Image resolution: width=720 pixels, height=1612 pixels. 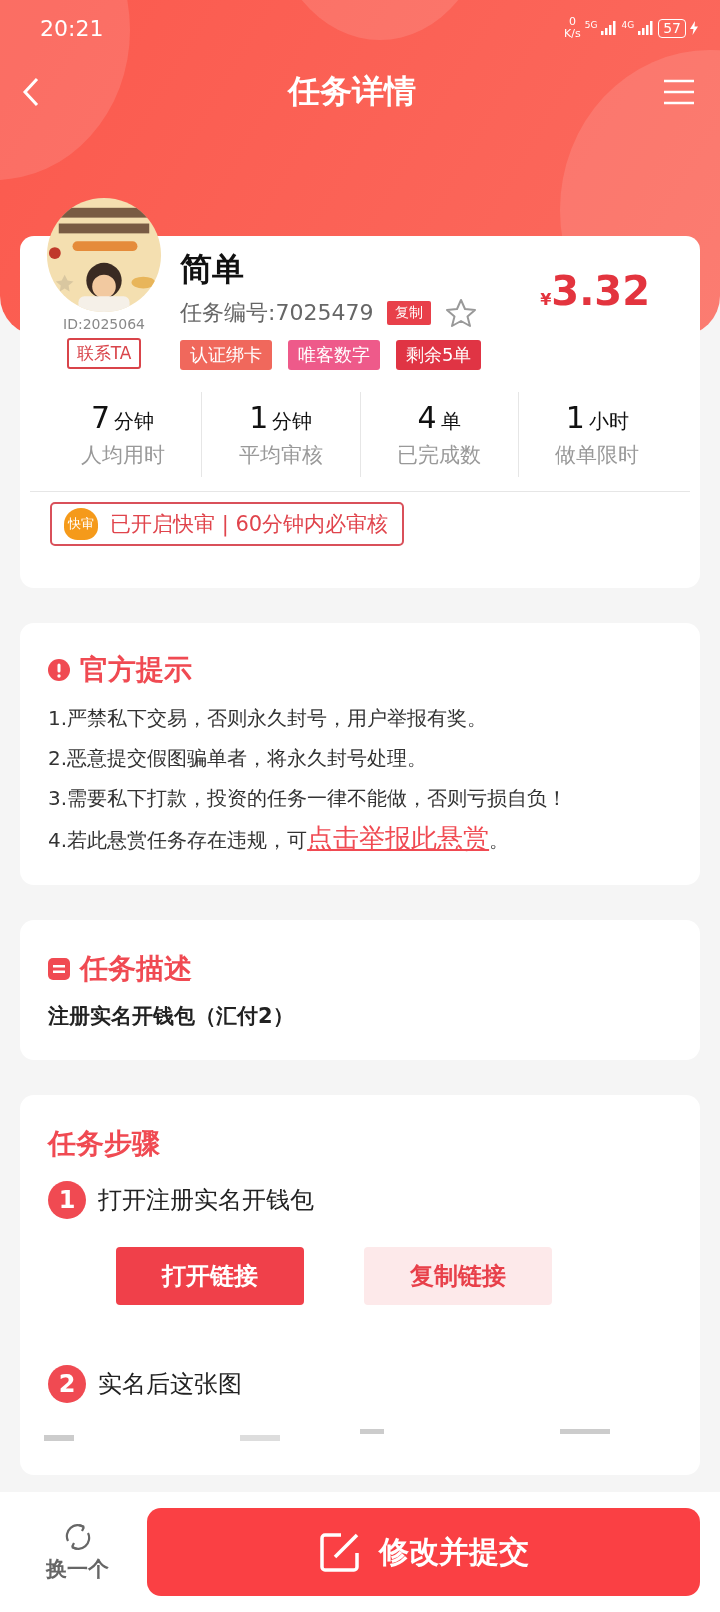 I want to click on document-icon, so click(x=59, y=969).